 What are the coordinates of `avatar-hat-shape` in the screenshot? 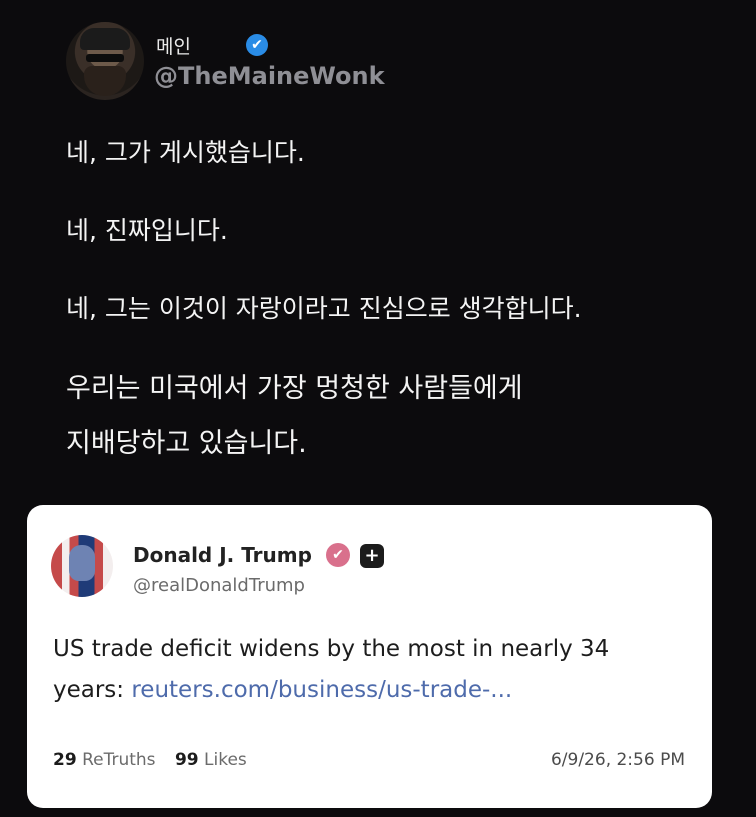 It's located at (105, 39).